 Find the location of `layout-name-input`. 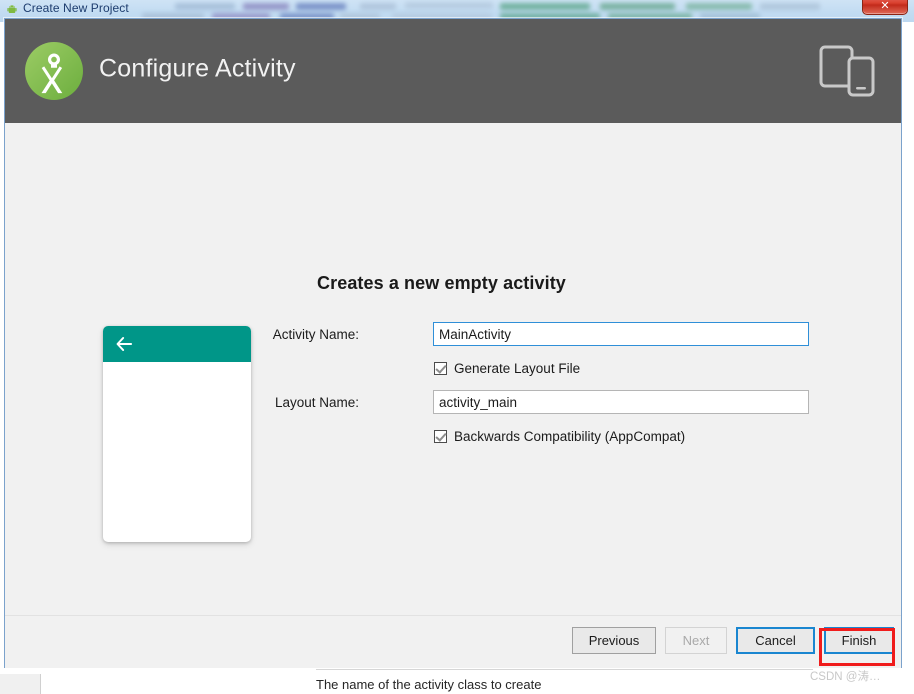

layout-name-input is located at coordinates (621, 402).